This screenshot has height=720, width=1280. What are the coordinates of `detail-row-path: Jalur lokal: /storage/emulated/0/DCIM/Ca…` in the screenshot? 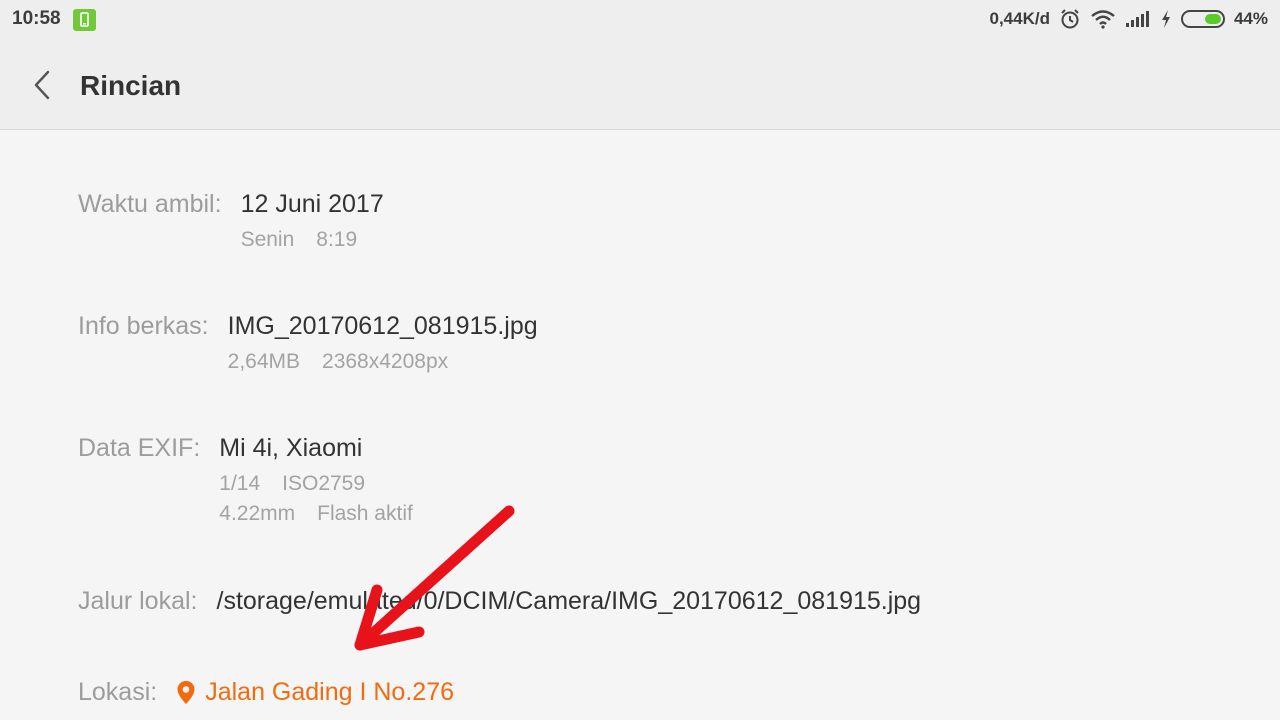 It's located at (499, 601).